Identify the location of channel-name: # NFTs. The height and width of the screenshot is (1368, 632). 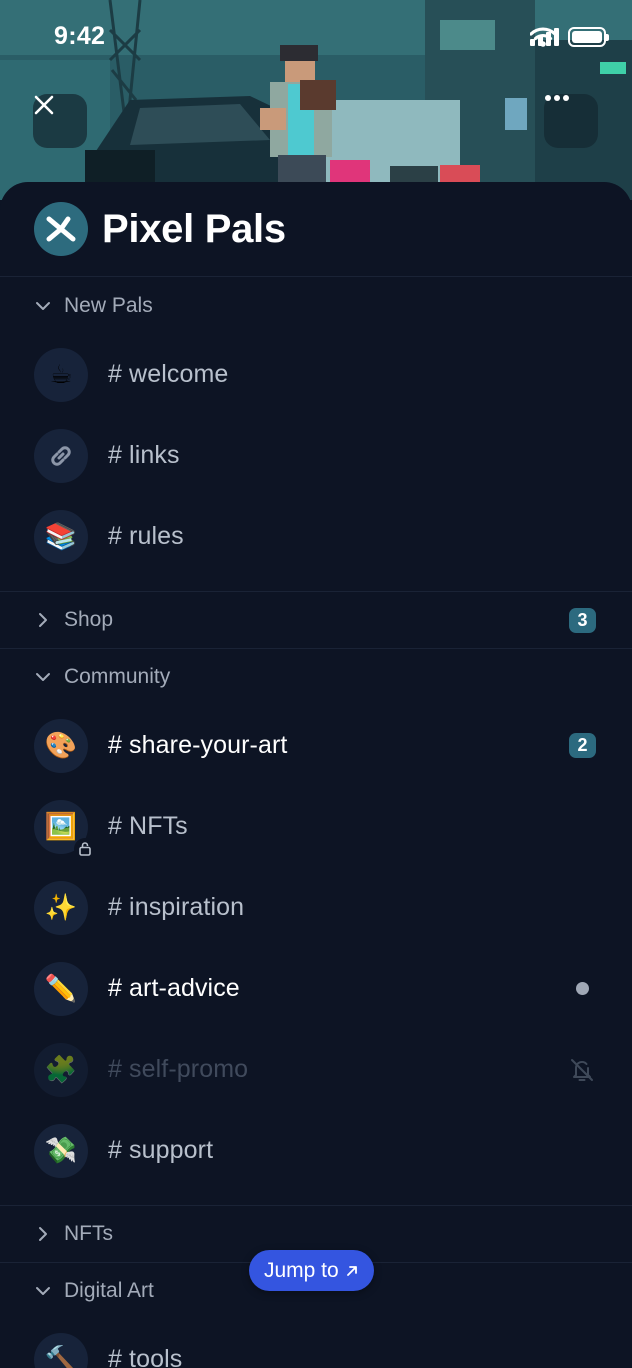
(148, 826).